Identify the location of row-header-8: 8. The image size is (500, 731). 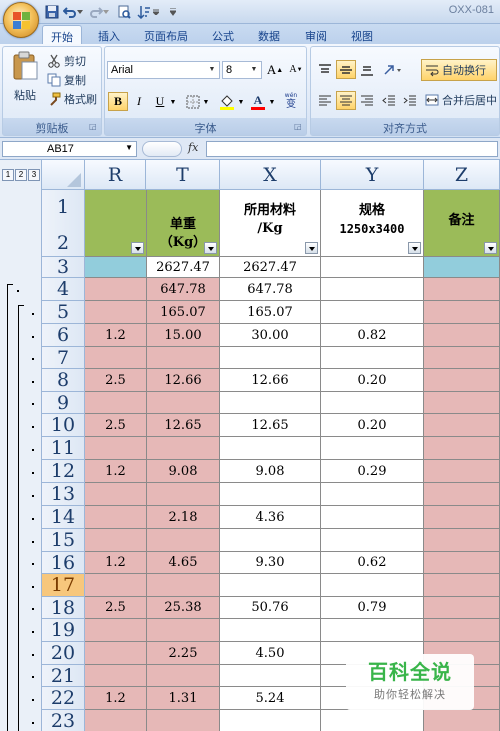
(63, 380).